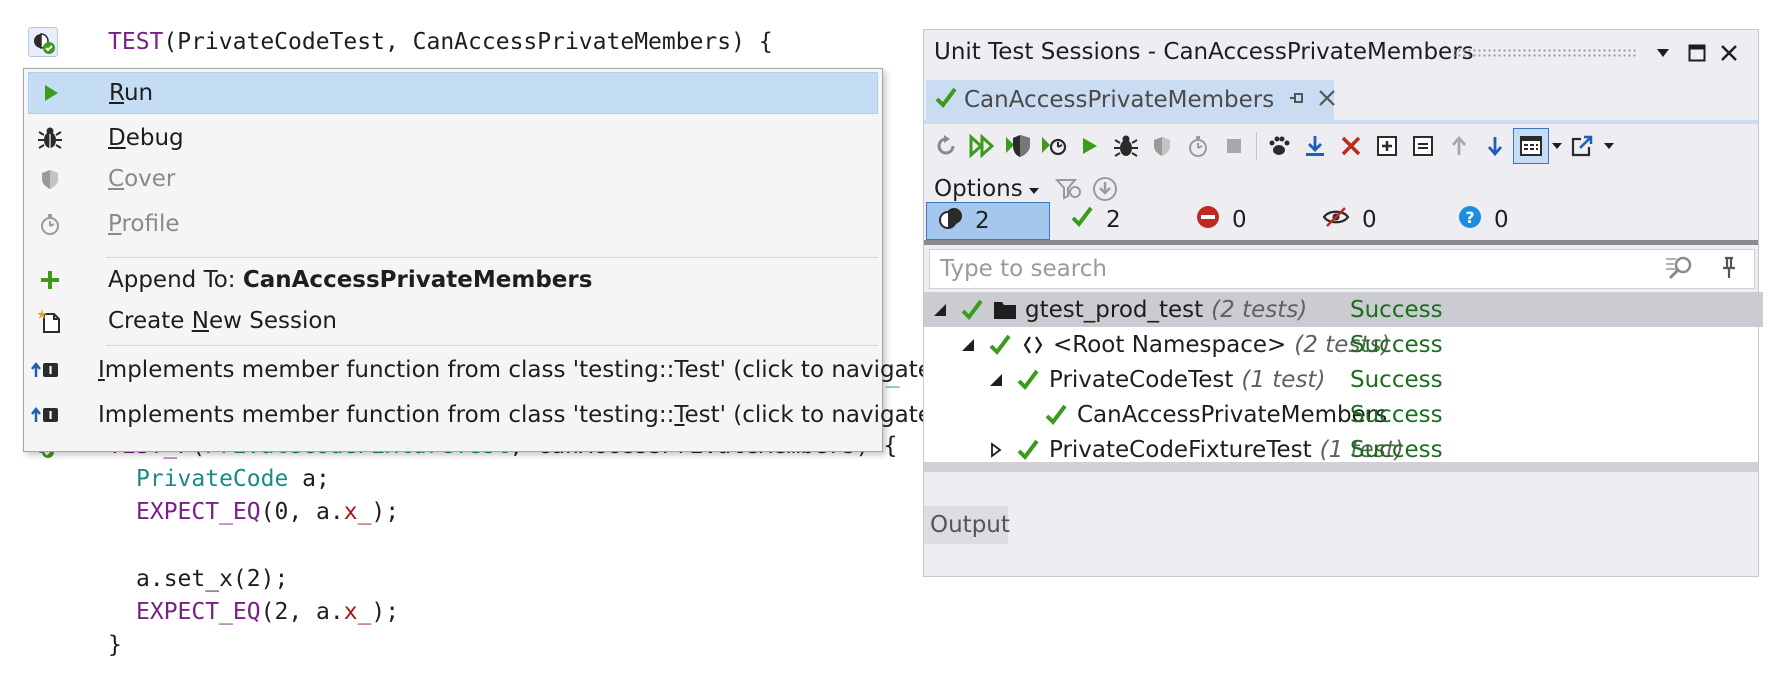 Image resolution: width=1769 pixels, height=683 pixels. What do you see at coordinates (1033, 345) in the screenshot?
I see `namespace-icon` at bounding box center [1033, 345].